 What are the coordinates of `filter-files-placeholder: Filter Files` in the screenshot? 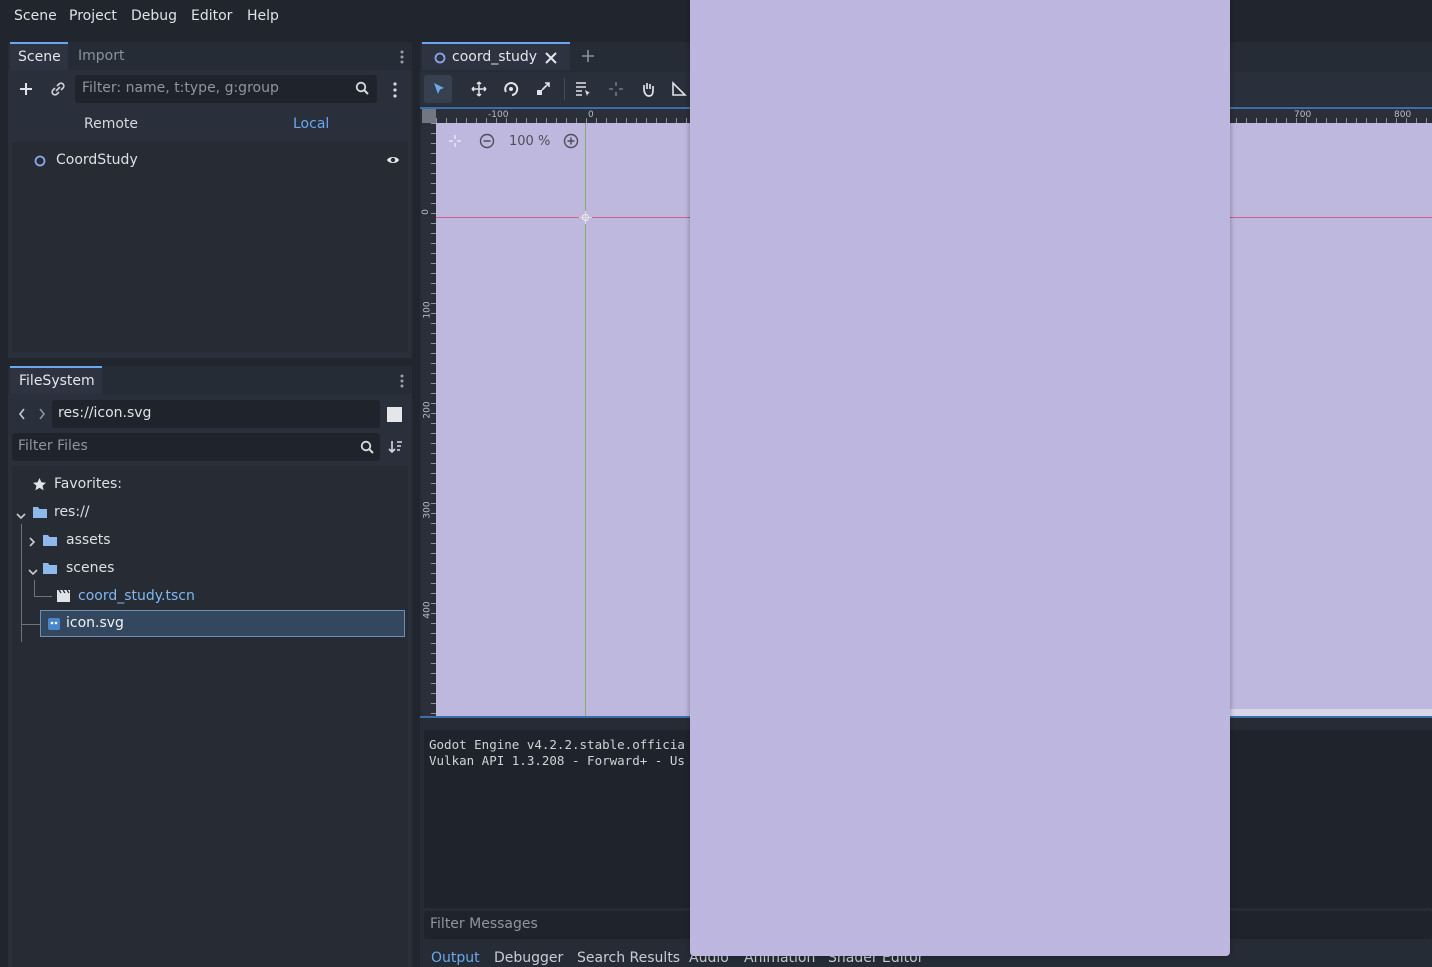 It's located at (53, 446).